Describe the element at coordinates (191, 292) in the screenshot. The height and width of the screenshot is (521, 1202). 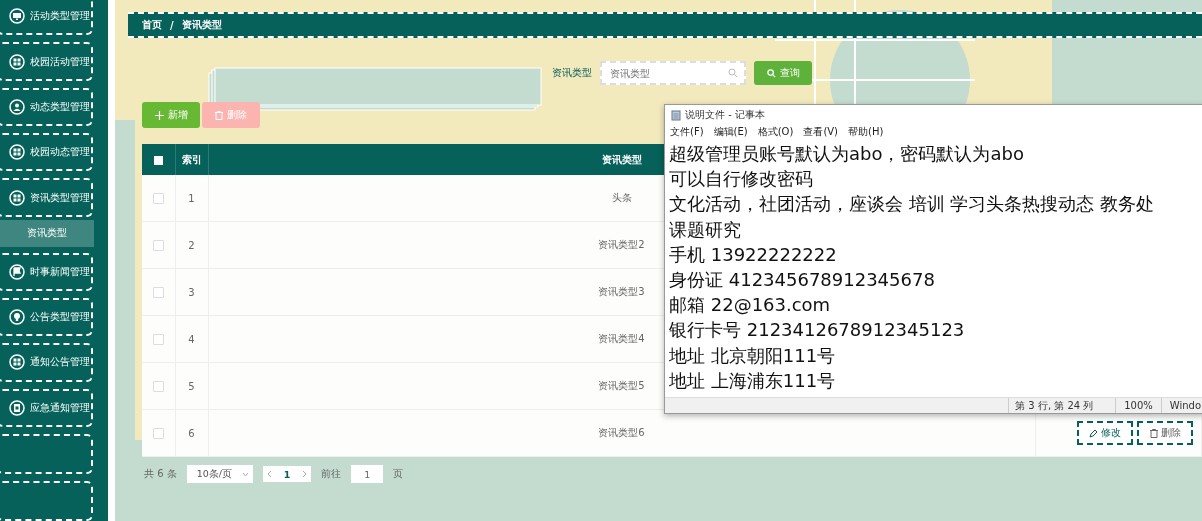
I see `table-cell: 3` at that location.